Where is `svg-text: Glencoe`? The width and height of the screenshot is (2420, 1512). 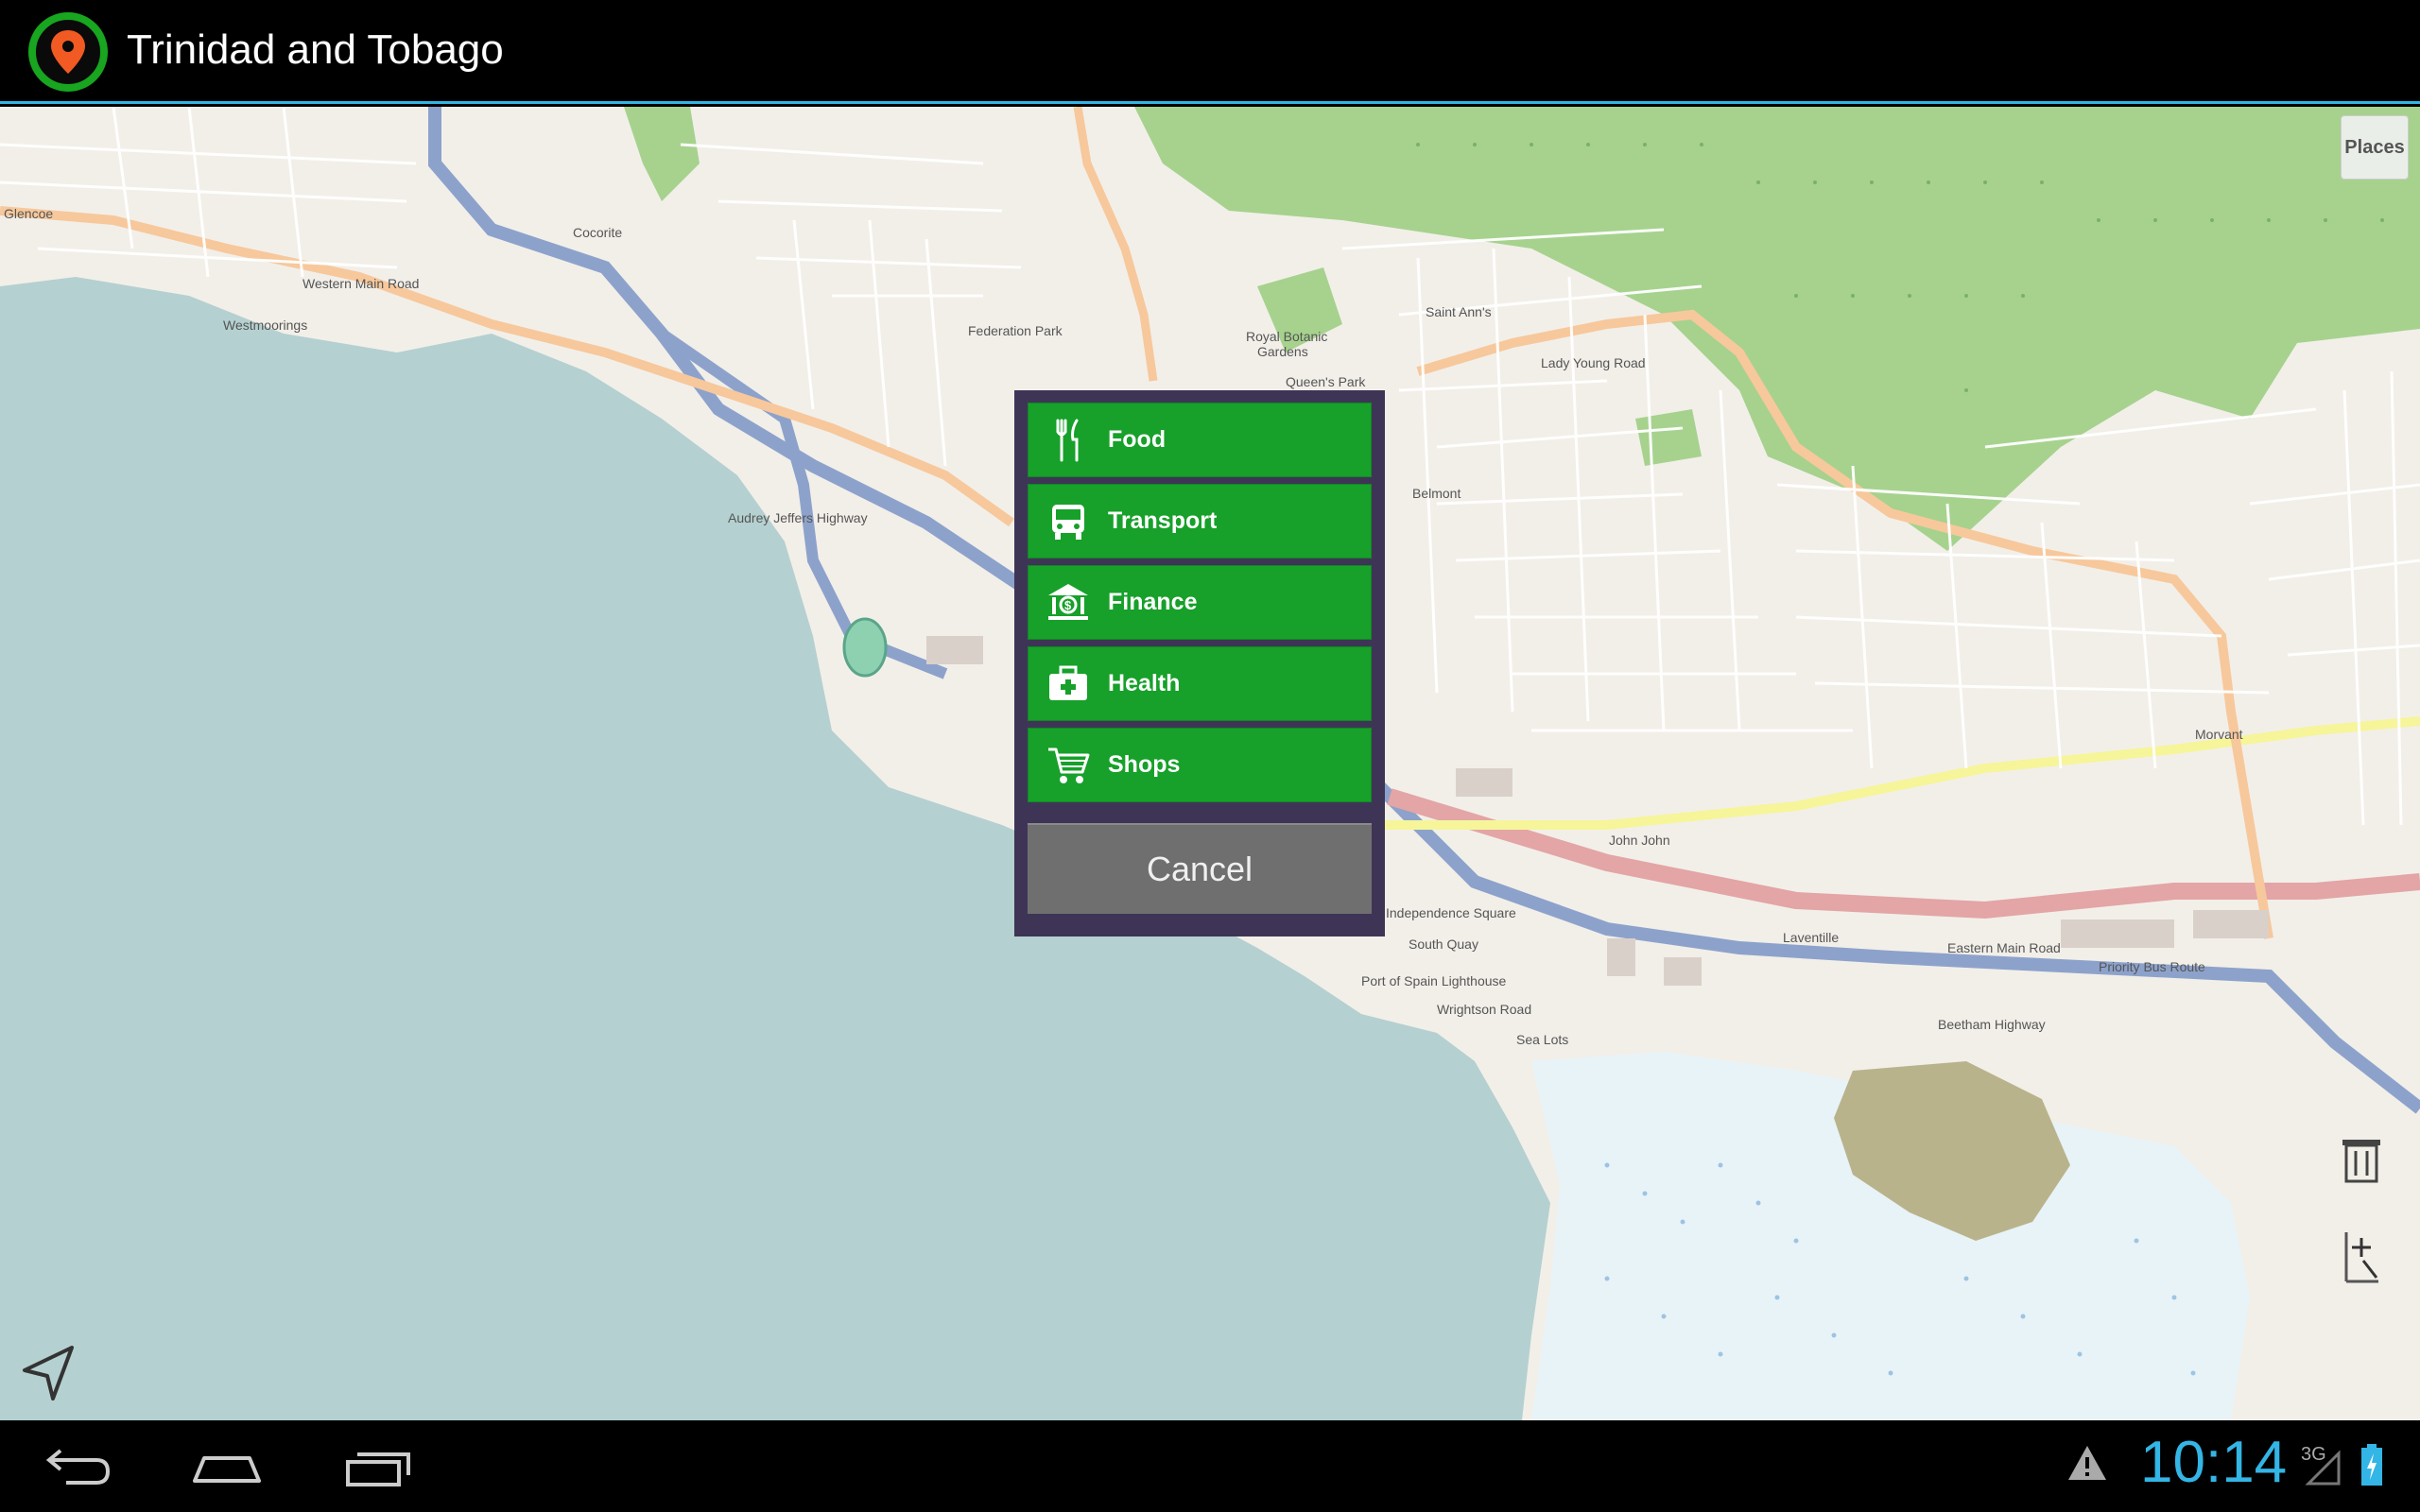
svg-text: Glencoe is located at coordinates (28, 213).